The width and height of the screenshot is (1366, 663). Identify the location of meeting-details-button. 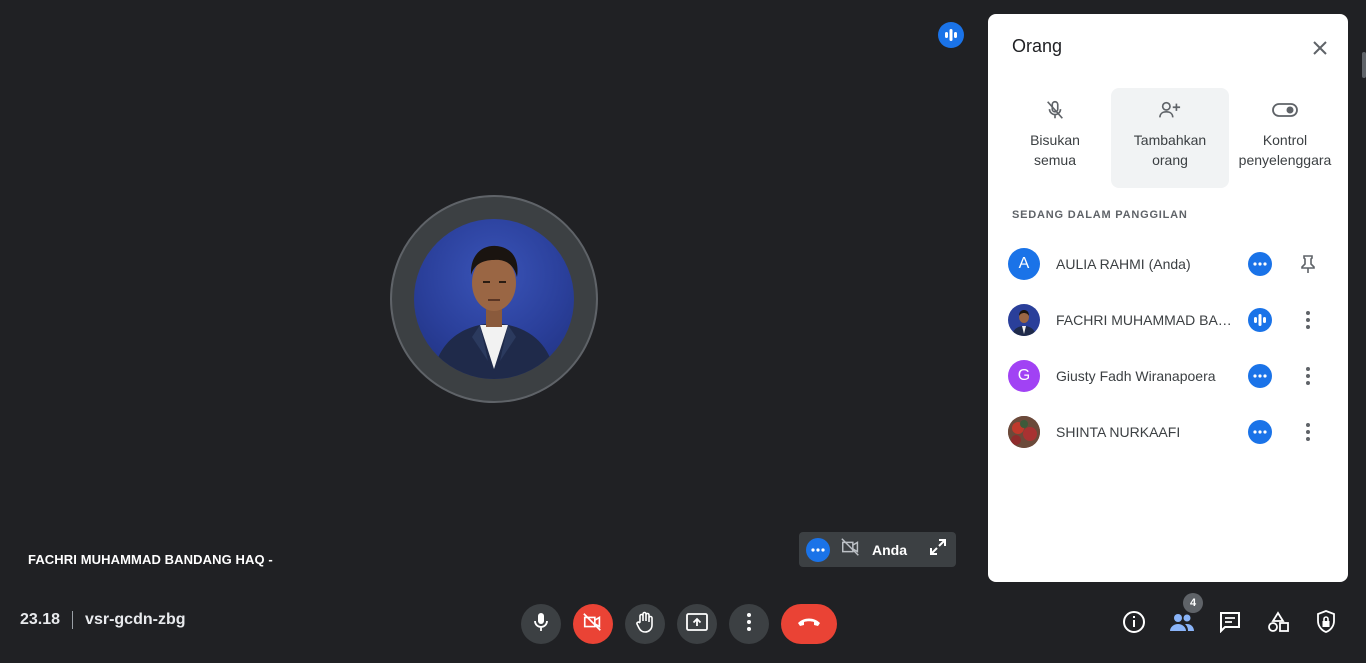
(1134, 624).